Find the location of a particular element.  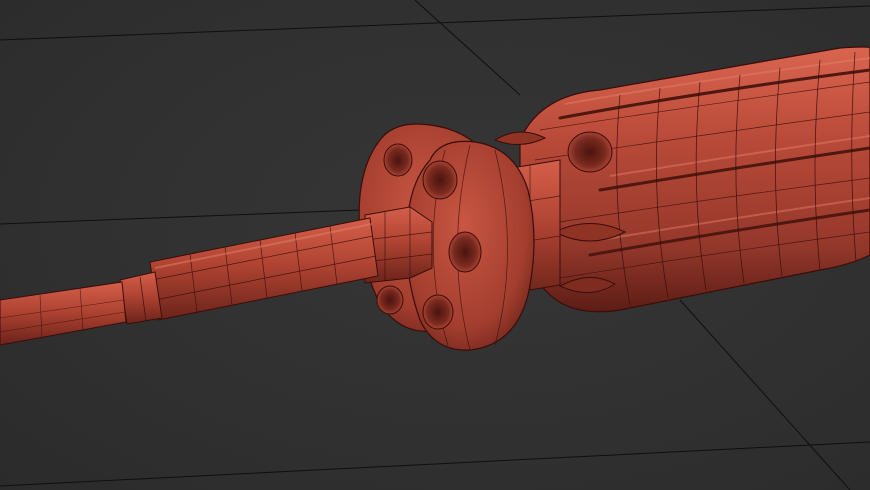

shaft-hex-joint is located at coordinates (141, 298).